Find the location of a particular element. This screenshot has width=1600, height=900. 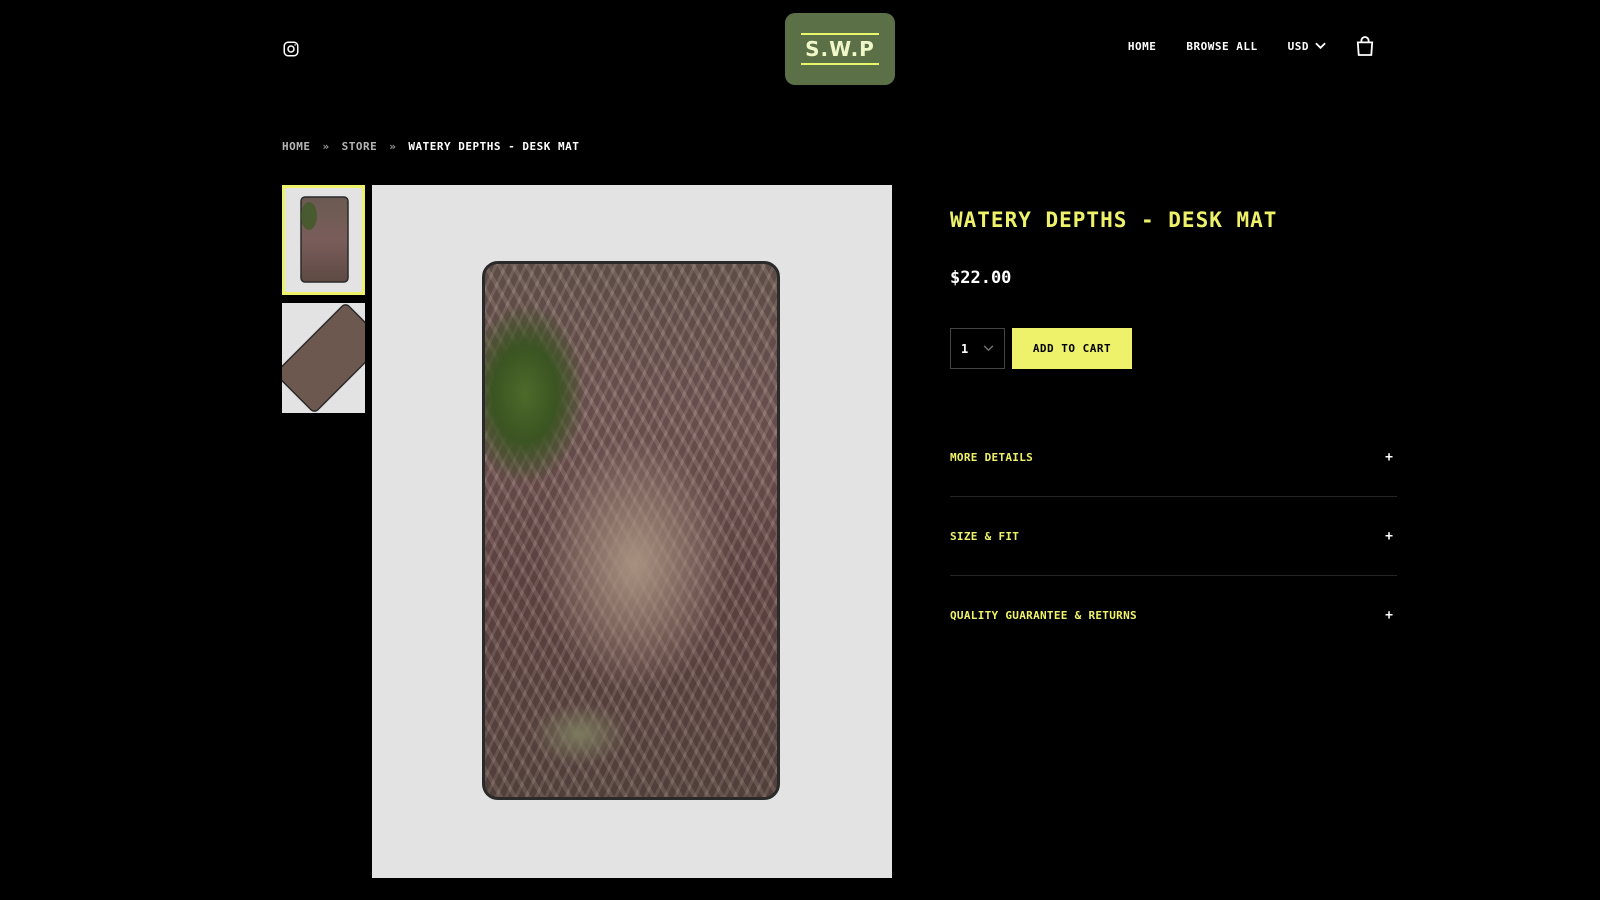

product-title: WATERY DEPTHS - DESK MAT is located at coordinates (1114, 220).